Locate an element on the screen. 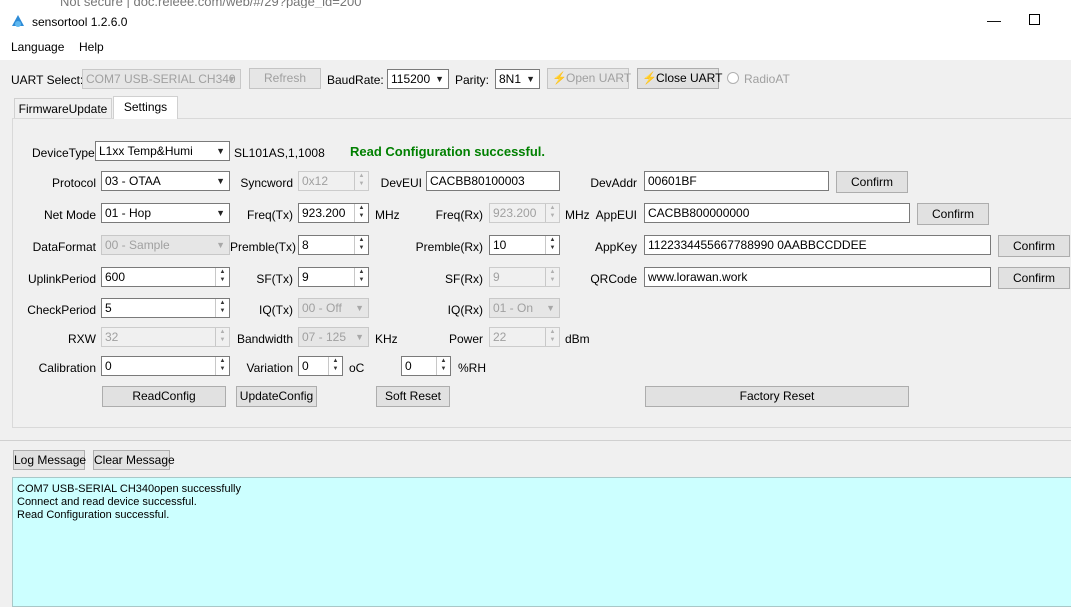  variation-temp-value: 0 is located at coordinates (305, 366).